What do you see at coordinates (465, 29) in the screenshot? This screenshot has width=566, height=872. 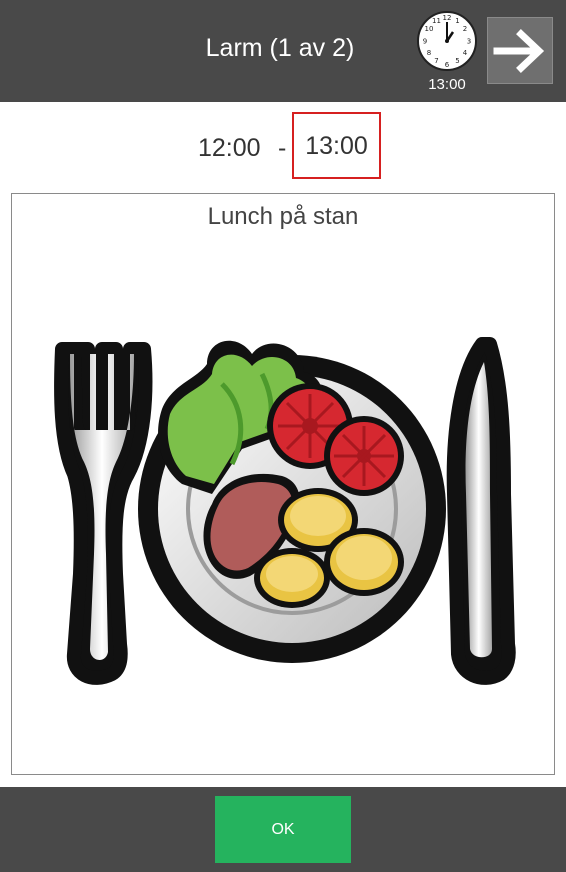 I see `svg-text: 2` at bounding box center [465, 29].